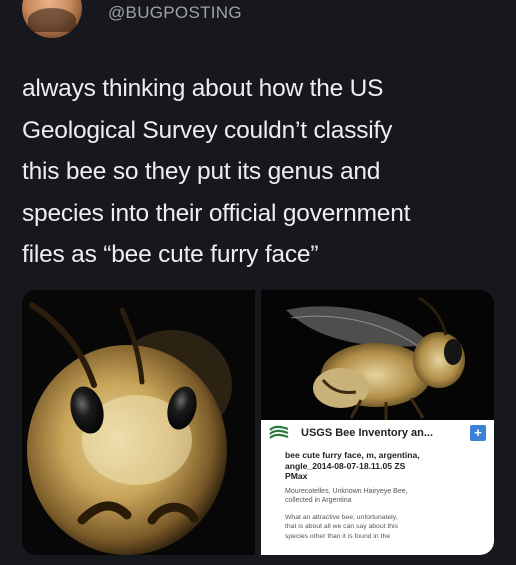 The height and width of the screenshot is (565, 516). I want to click on bee-side-illustration, so click(377, 355).